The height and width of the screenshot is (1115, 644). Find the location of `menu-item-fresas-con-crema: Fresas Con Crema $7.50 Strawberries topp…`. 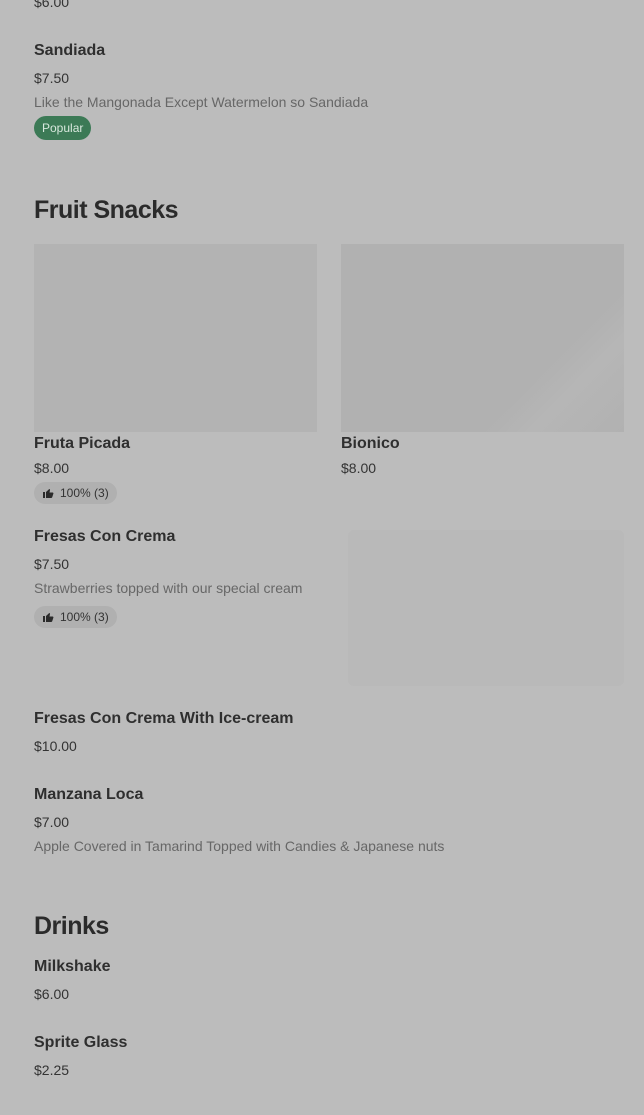

menu-item-fresas-con-crema: Fresas Con Crema $7.50 Strawberries topp… is located at coordinates (329, 608).